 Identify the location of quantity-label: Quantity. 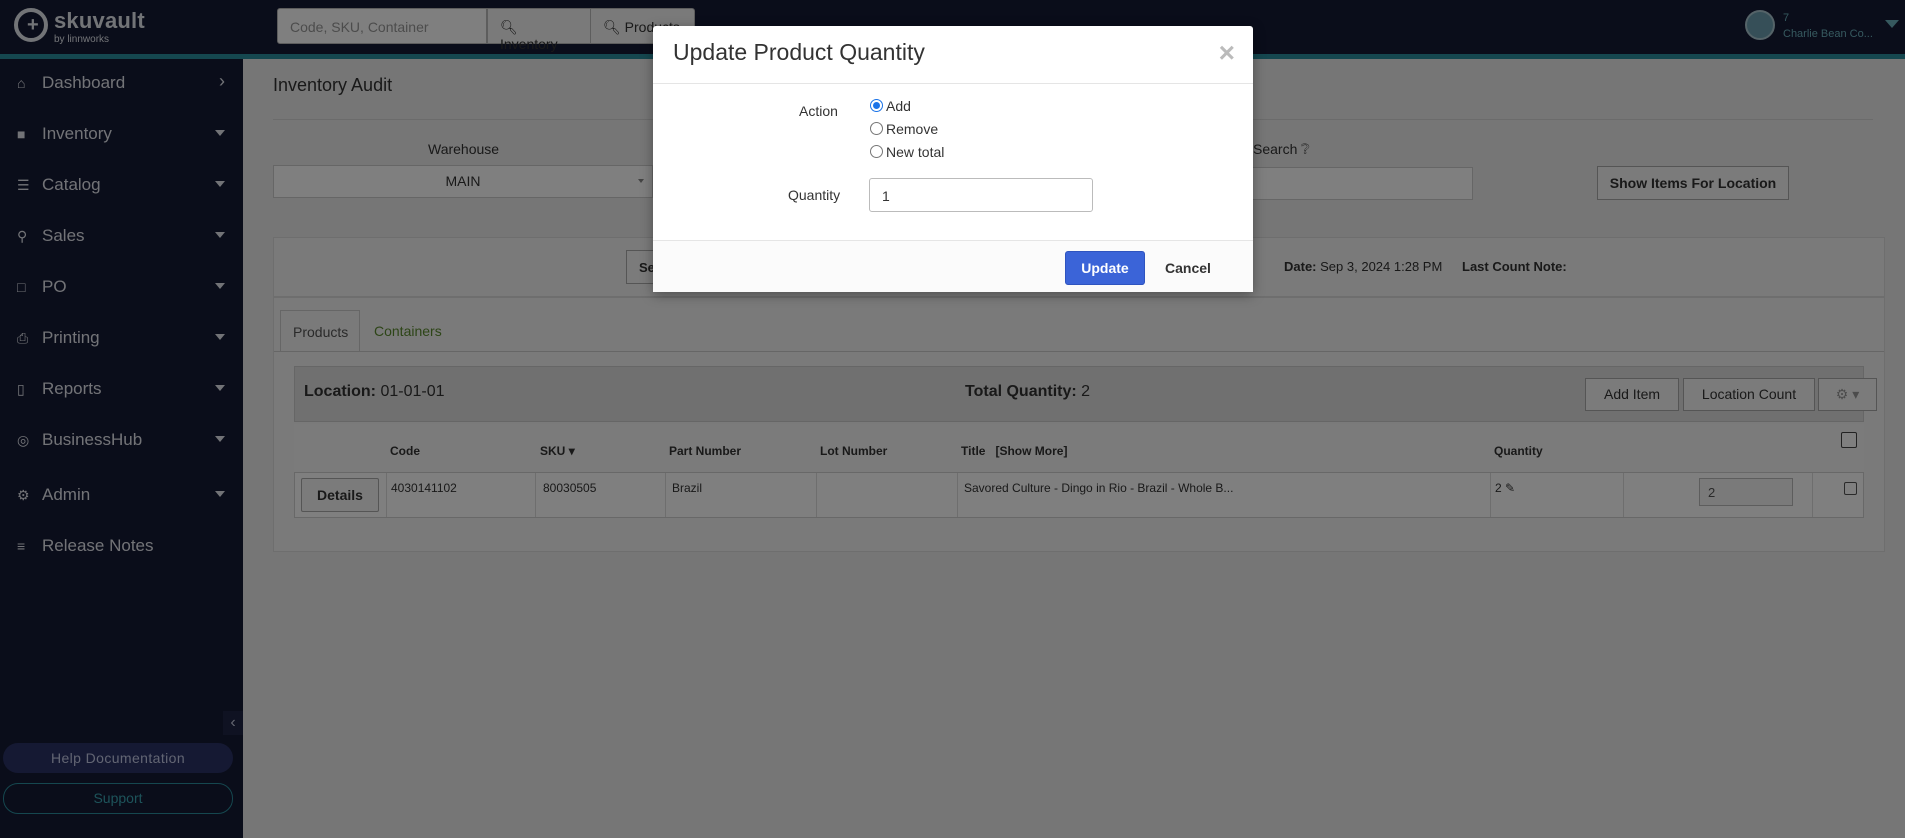
(814, 195).